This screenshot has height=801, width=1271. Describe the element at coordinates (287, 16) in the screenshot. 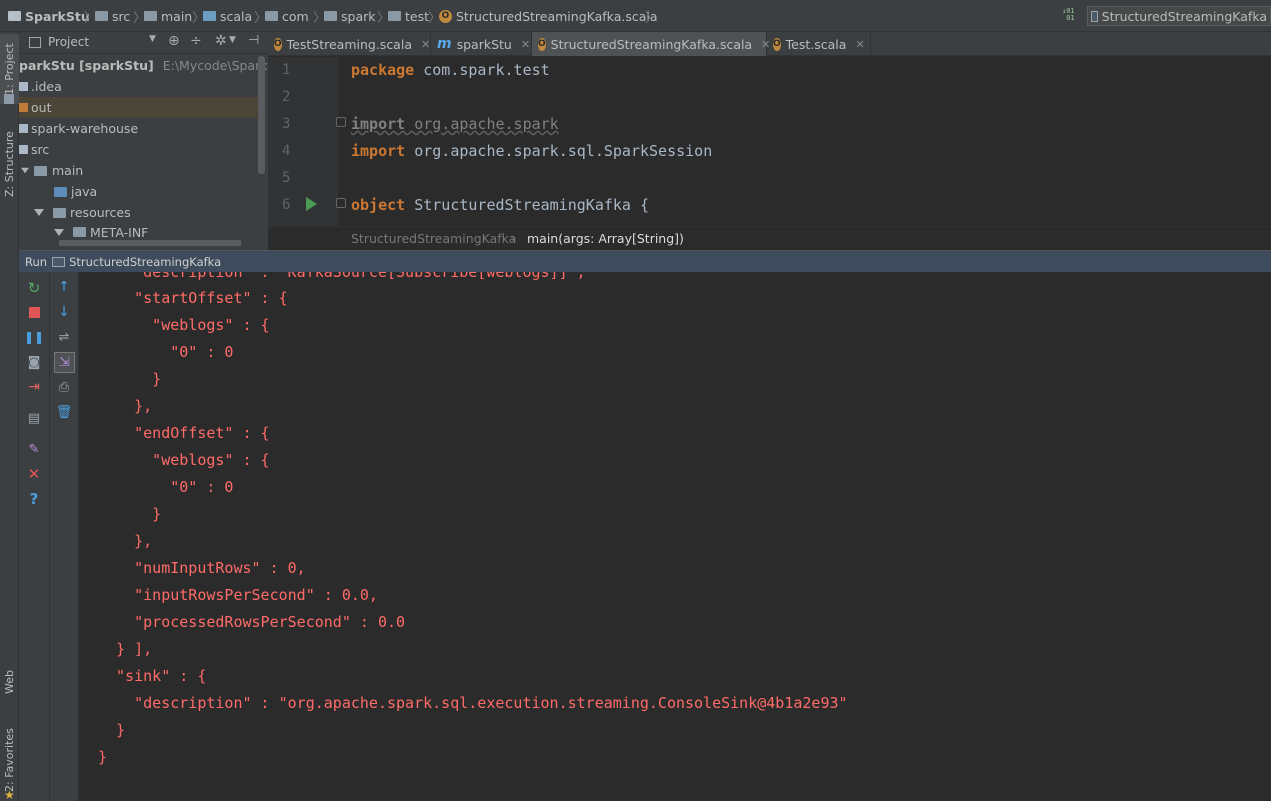

I see `crumb-com: com` at that location.